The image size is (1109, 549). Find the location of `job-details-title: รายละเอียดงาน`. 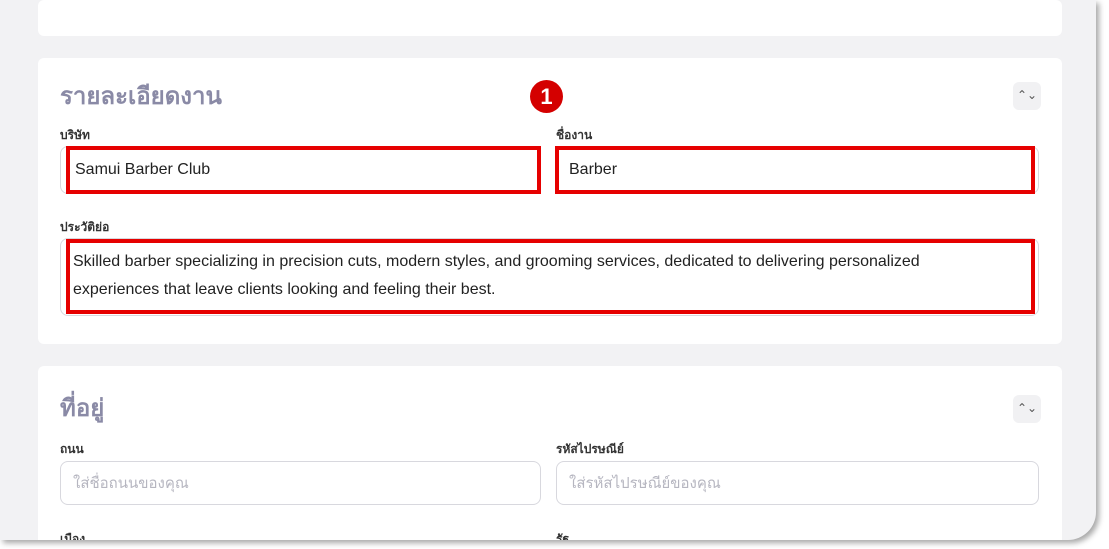

job-details-title: รายละเอียดงาน is located at coordinates (141, 96).